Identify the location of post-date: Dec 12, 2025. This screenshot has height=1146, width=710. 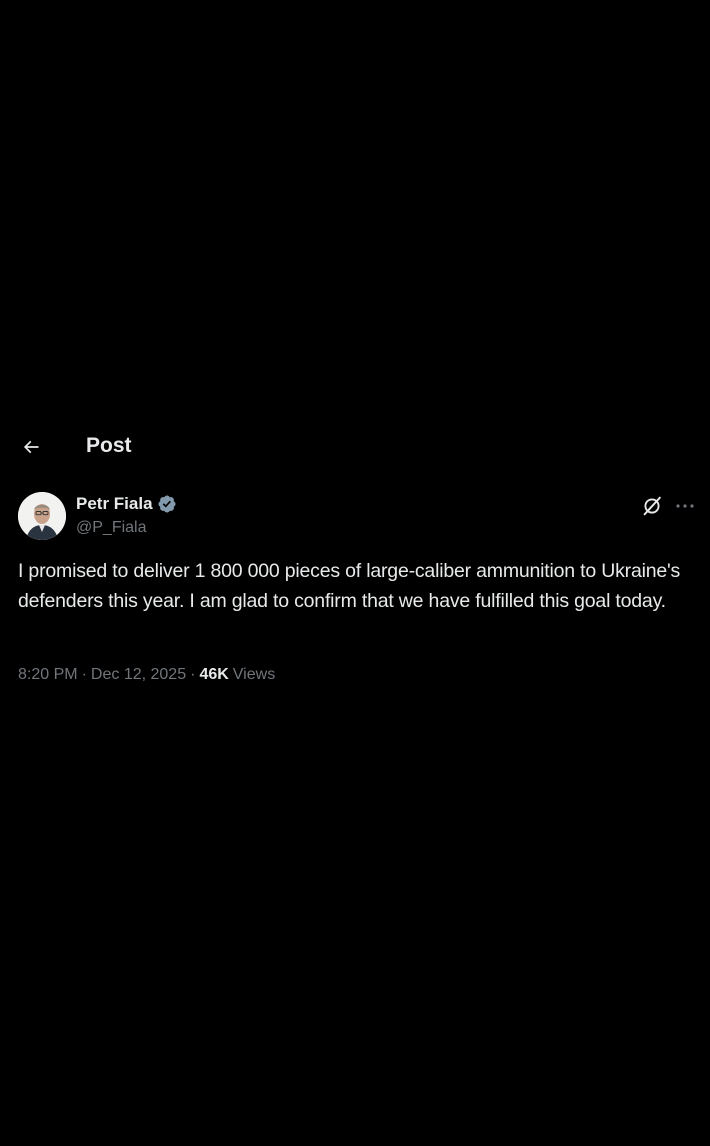
(138, 675).